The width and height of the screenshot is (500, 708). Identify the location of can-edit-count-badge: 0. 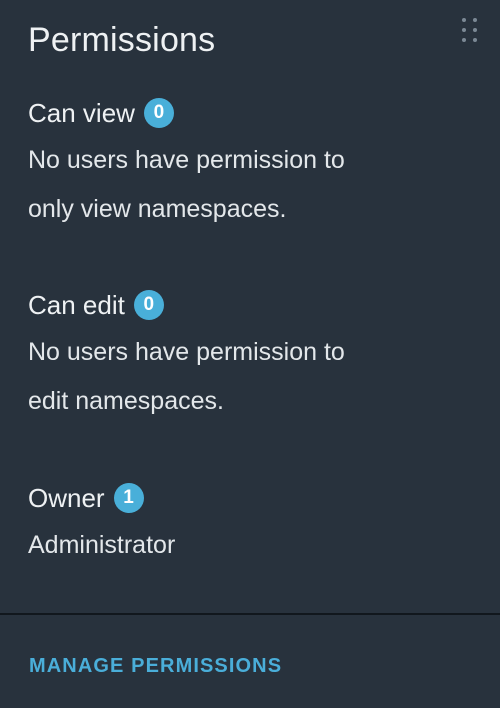
(148, 305).